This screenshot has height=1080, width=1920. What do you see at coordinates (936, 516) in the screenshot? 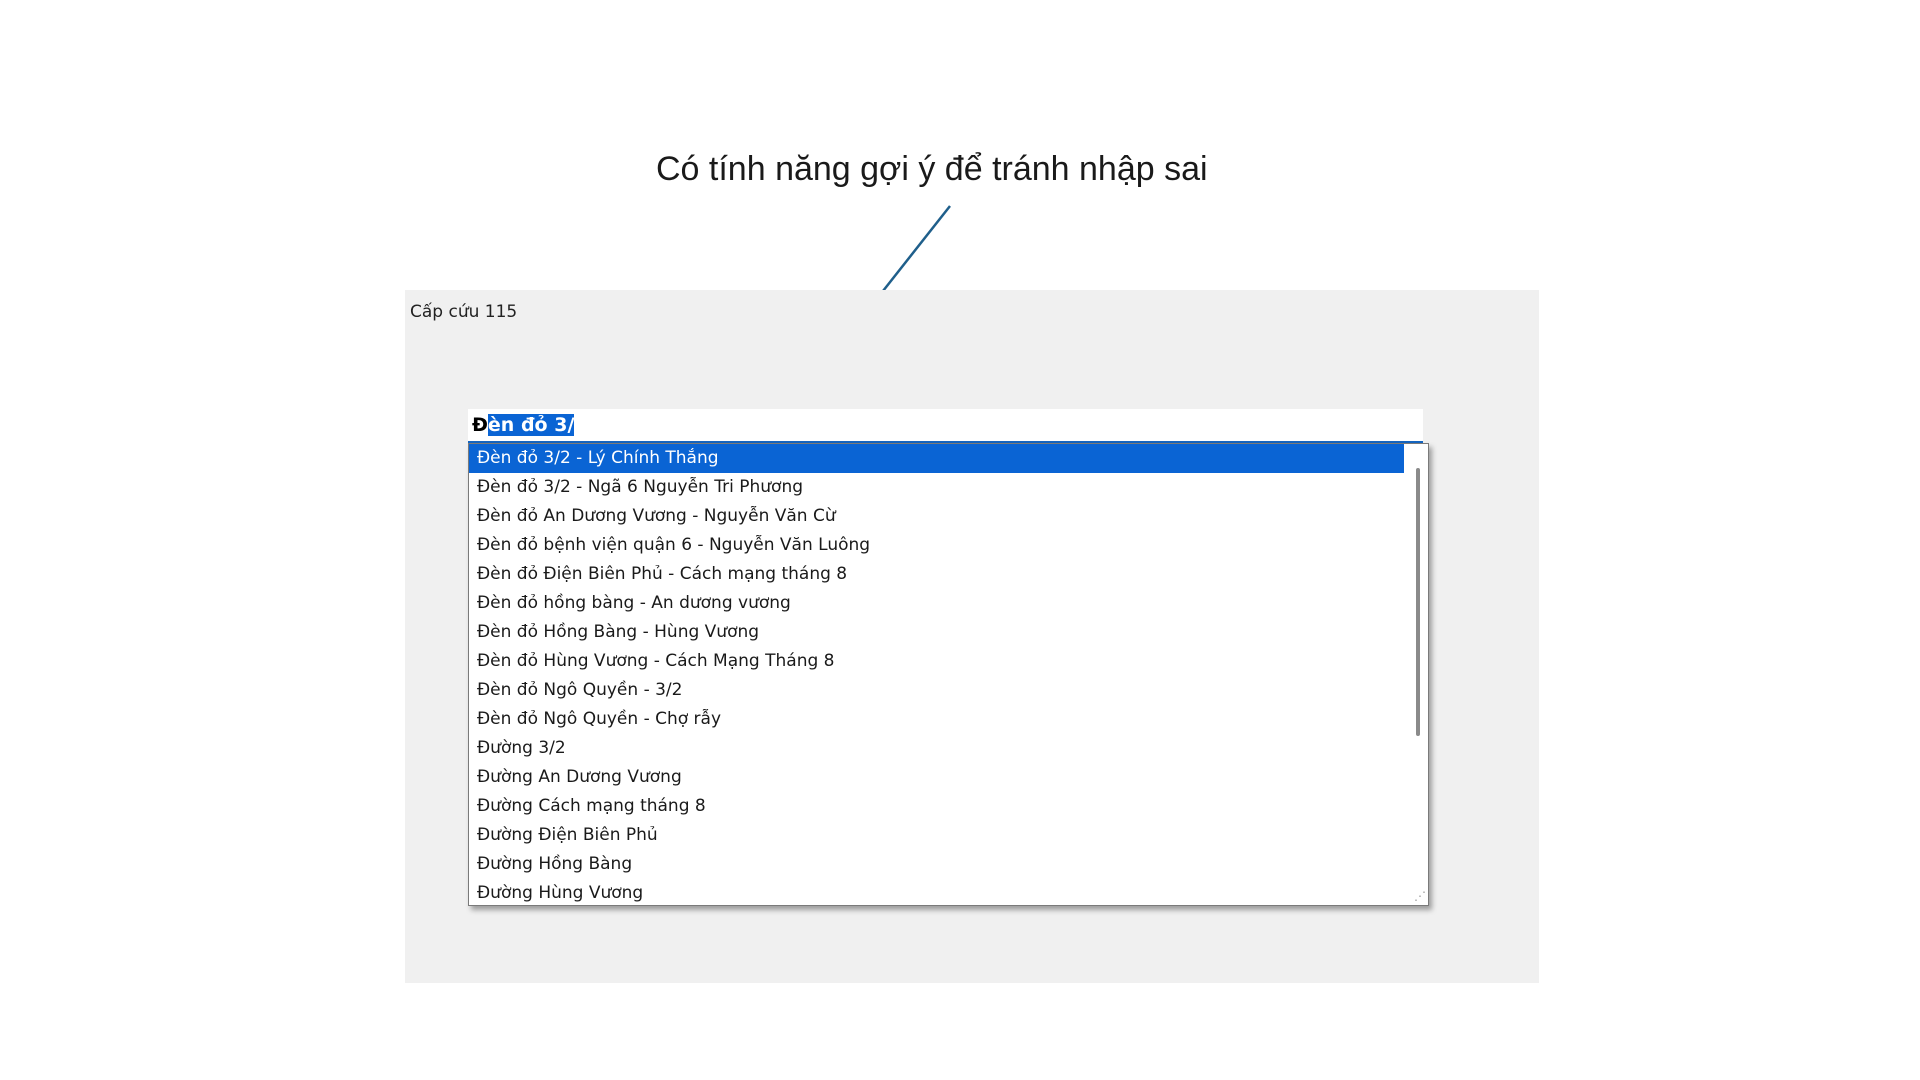
I see `suggestion-item: Đèn đỏ An Dương Vương - Nguyễn Văn Cừ` at bounding box center [936, 516].